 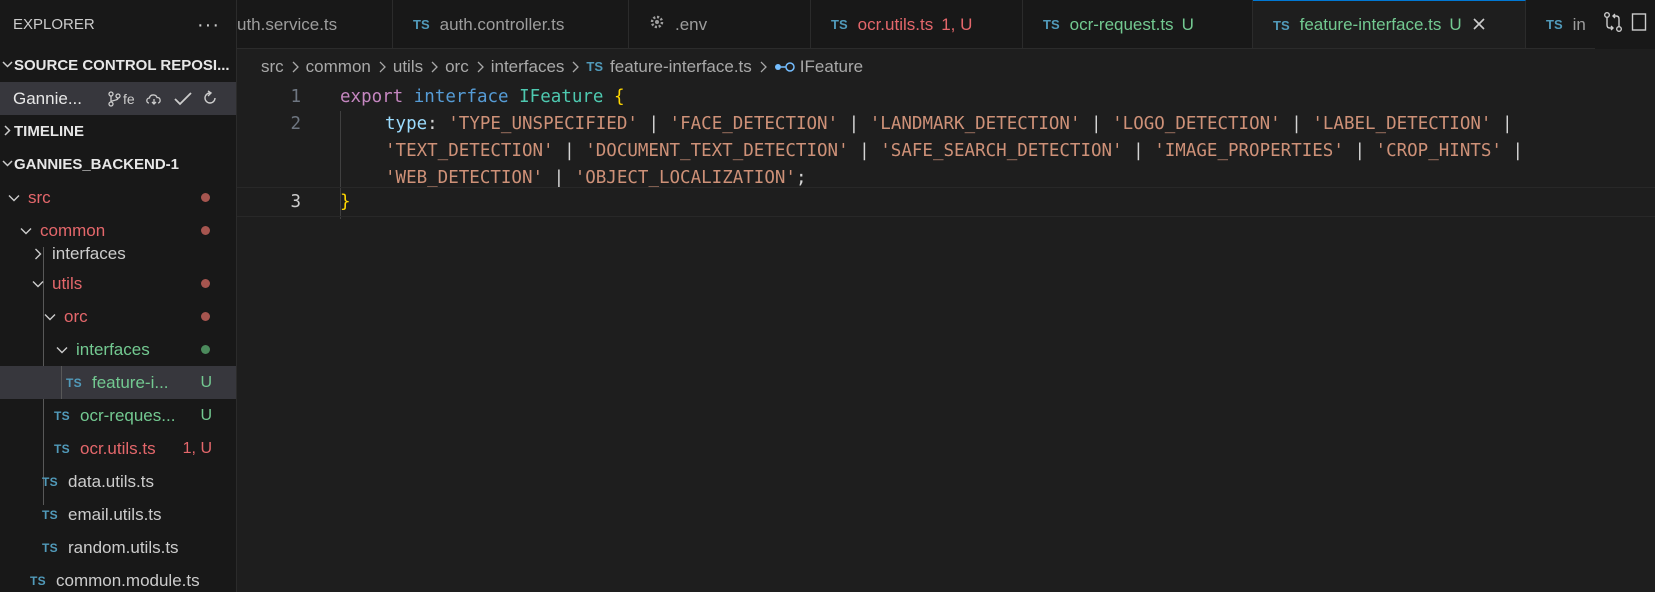 I want to click on file-common-module: TS common.module.ts, so click(x=118, y=578).